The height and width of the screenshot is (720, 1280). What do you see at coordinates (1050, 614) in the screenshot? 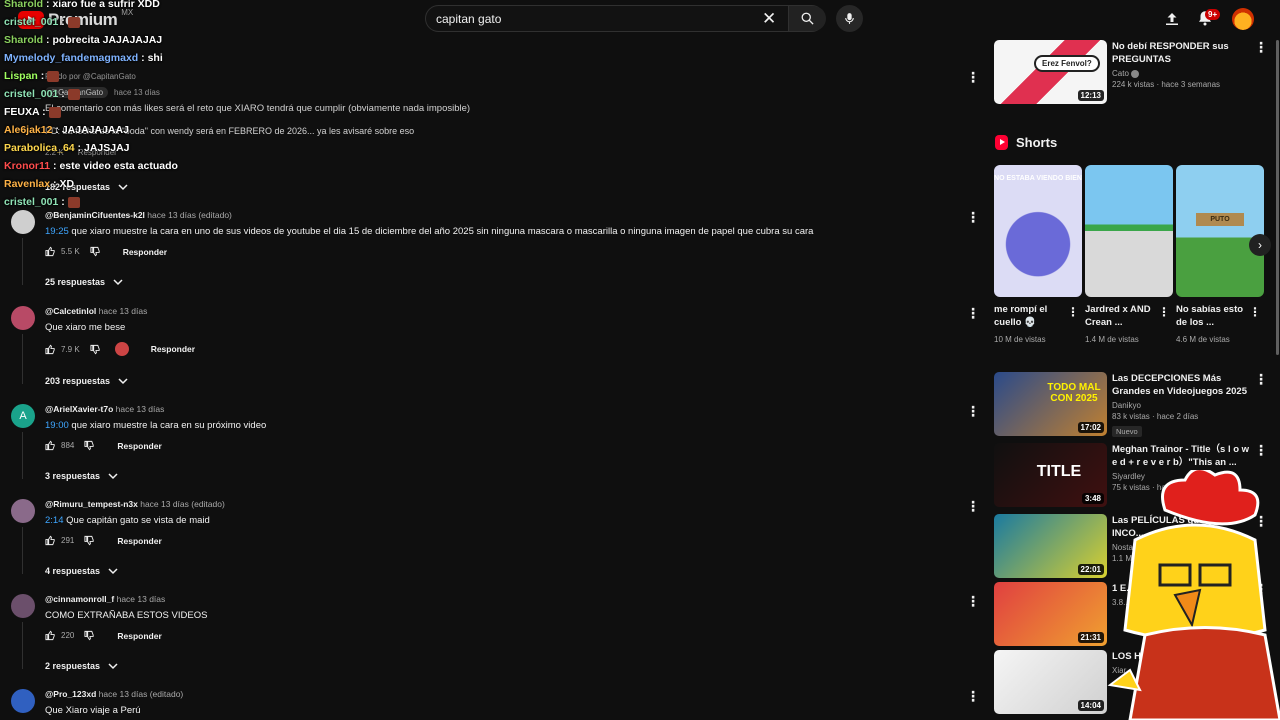
I see `video-thumbnail: 21:31` at bounding box center [1050, 614].